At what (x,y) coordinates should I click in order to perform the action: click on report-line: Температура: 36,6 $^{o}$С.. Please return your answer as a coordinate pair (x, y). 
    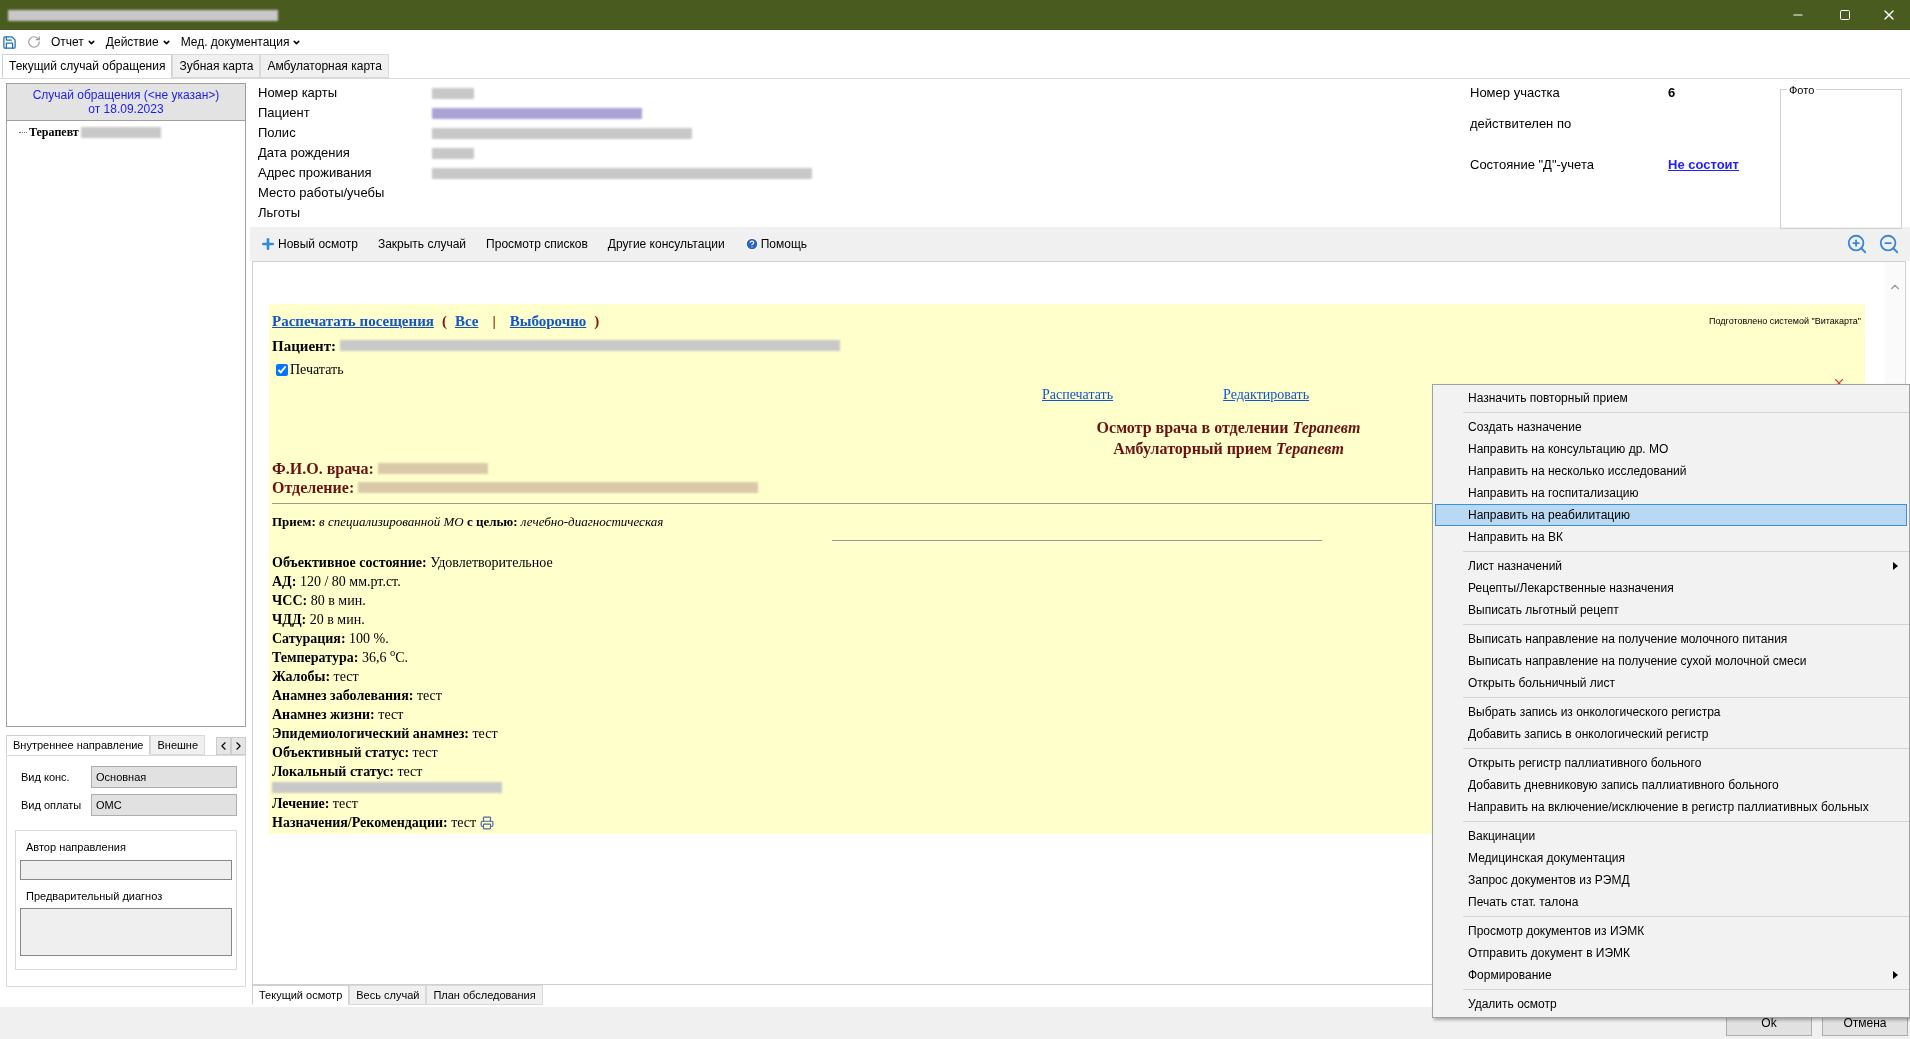
    Looking at the image, I should click on (340, 657).